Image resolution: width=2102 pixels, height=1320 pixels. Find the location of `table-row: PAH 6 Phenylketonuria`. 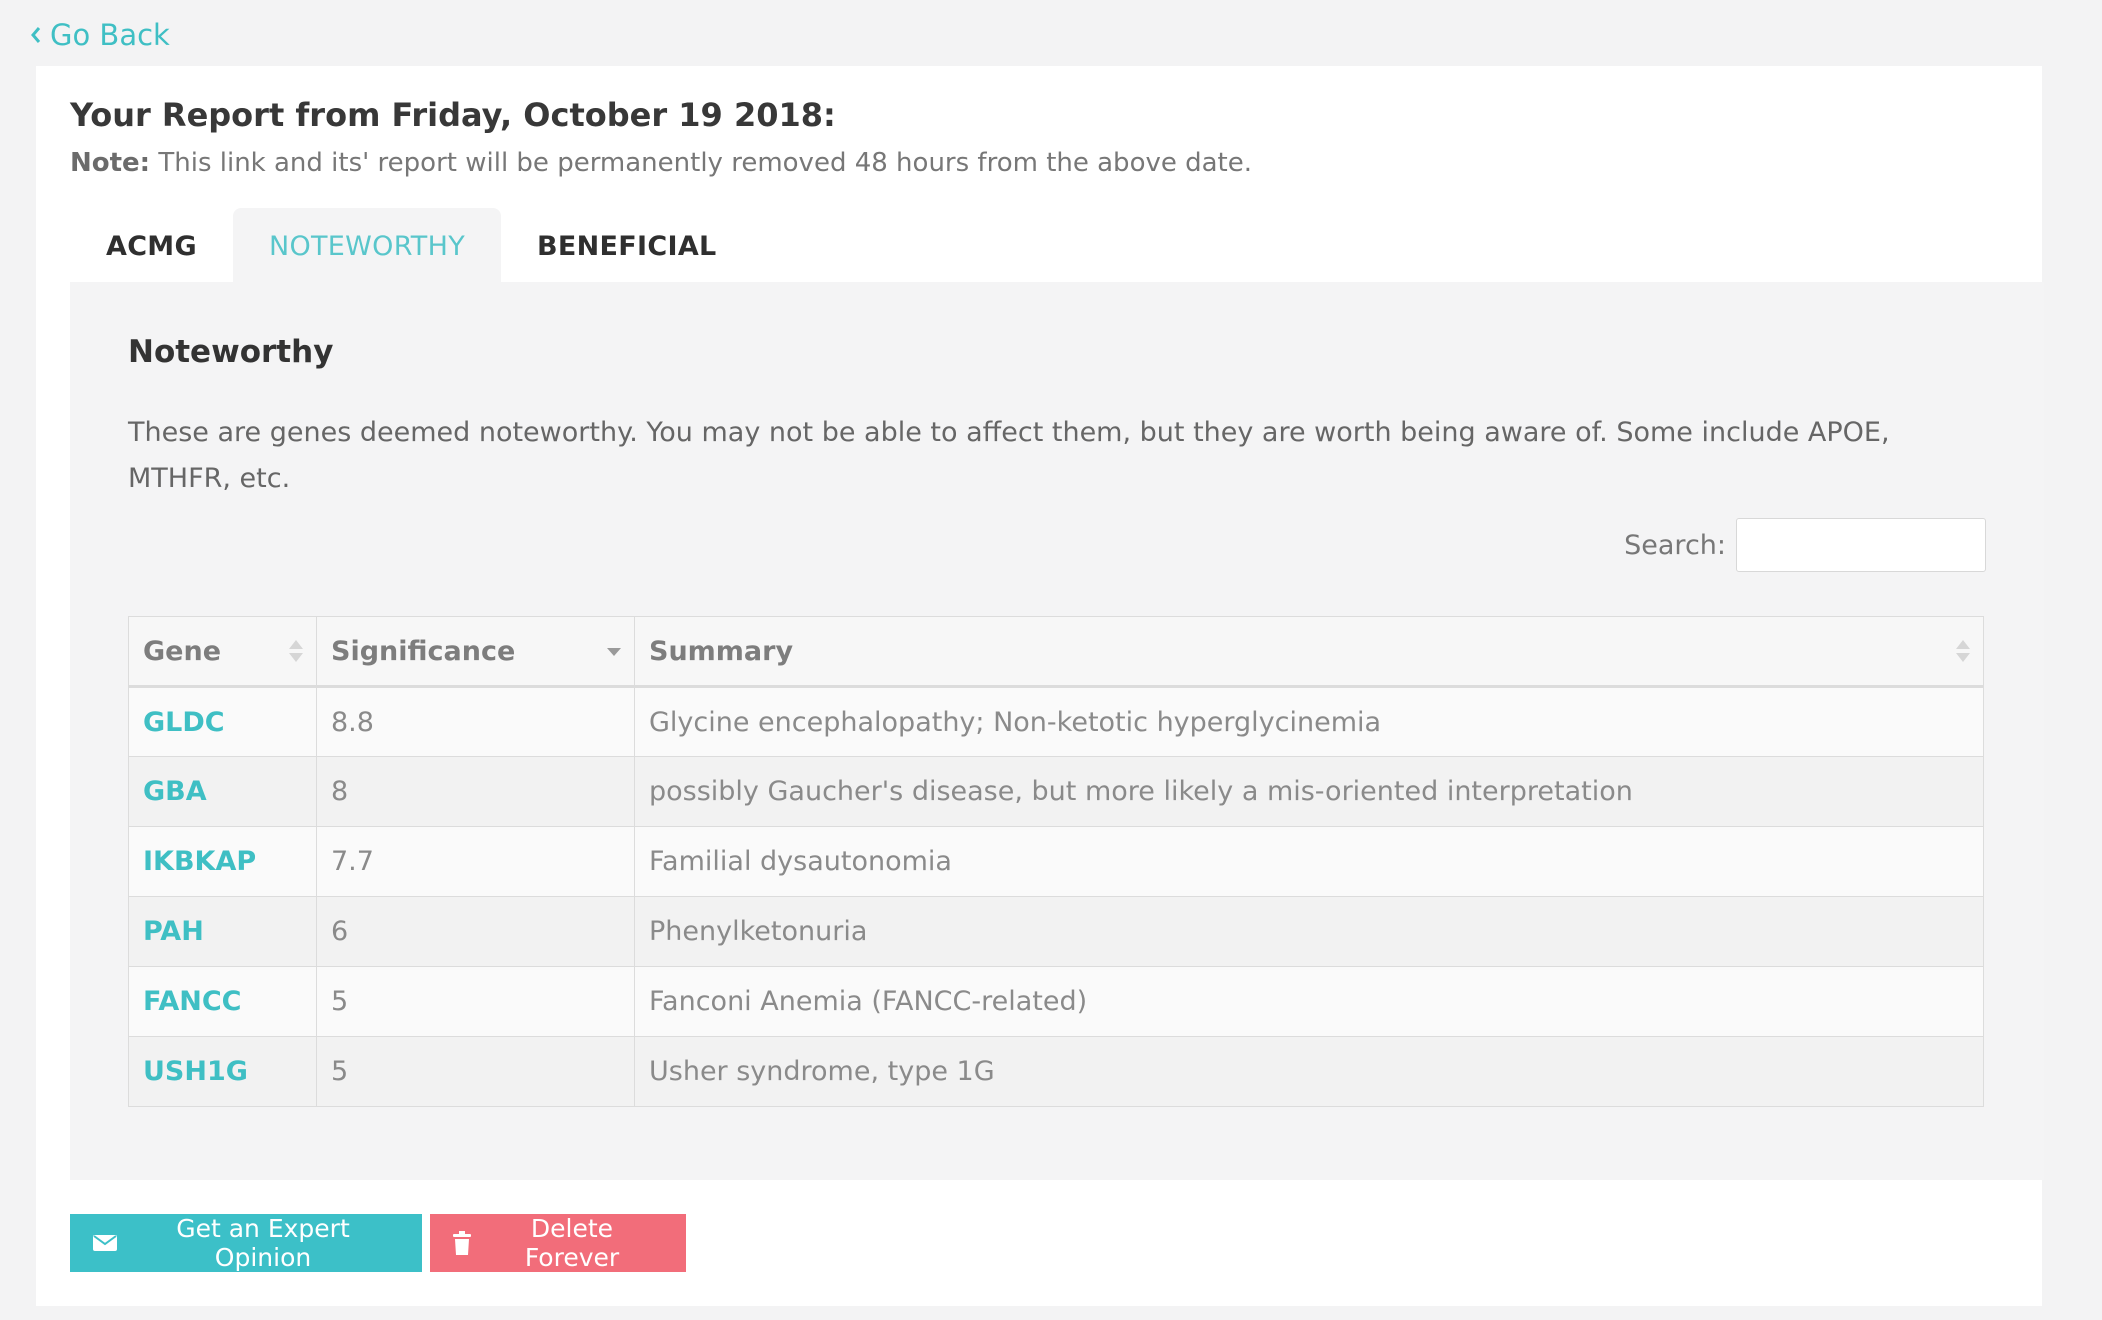

table-row: PAH 6 Phenylketonuria is located at coordinates (1056, 931).